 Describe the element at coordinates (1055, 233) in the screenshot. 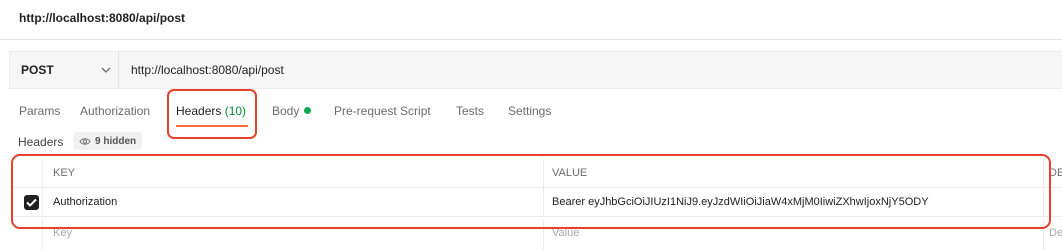

I see `new-description-input: De` at that location.